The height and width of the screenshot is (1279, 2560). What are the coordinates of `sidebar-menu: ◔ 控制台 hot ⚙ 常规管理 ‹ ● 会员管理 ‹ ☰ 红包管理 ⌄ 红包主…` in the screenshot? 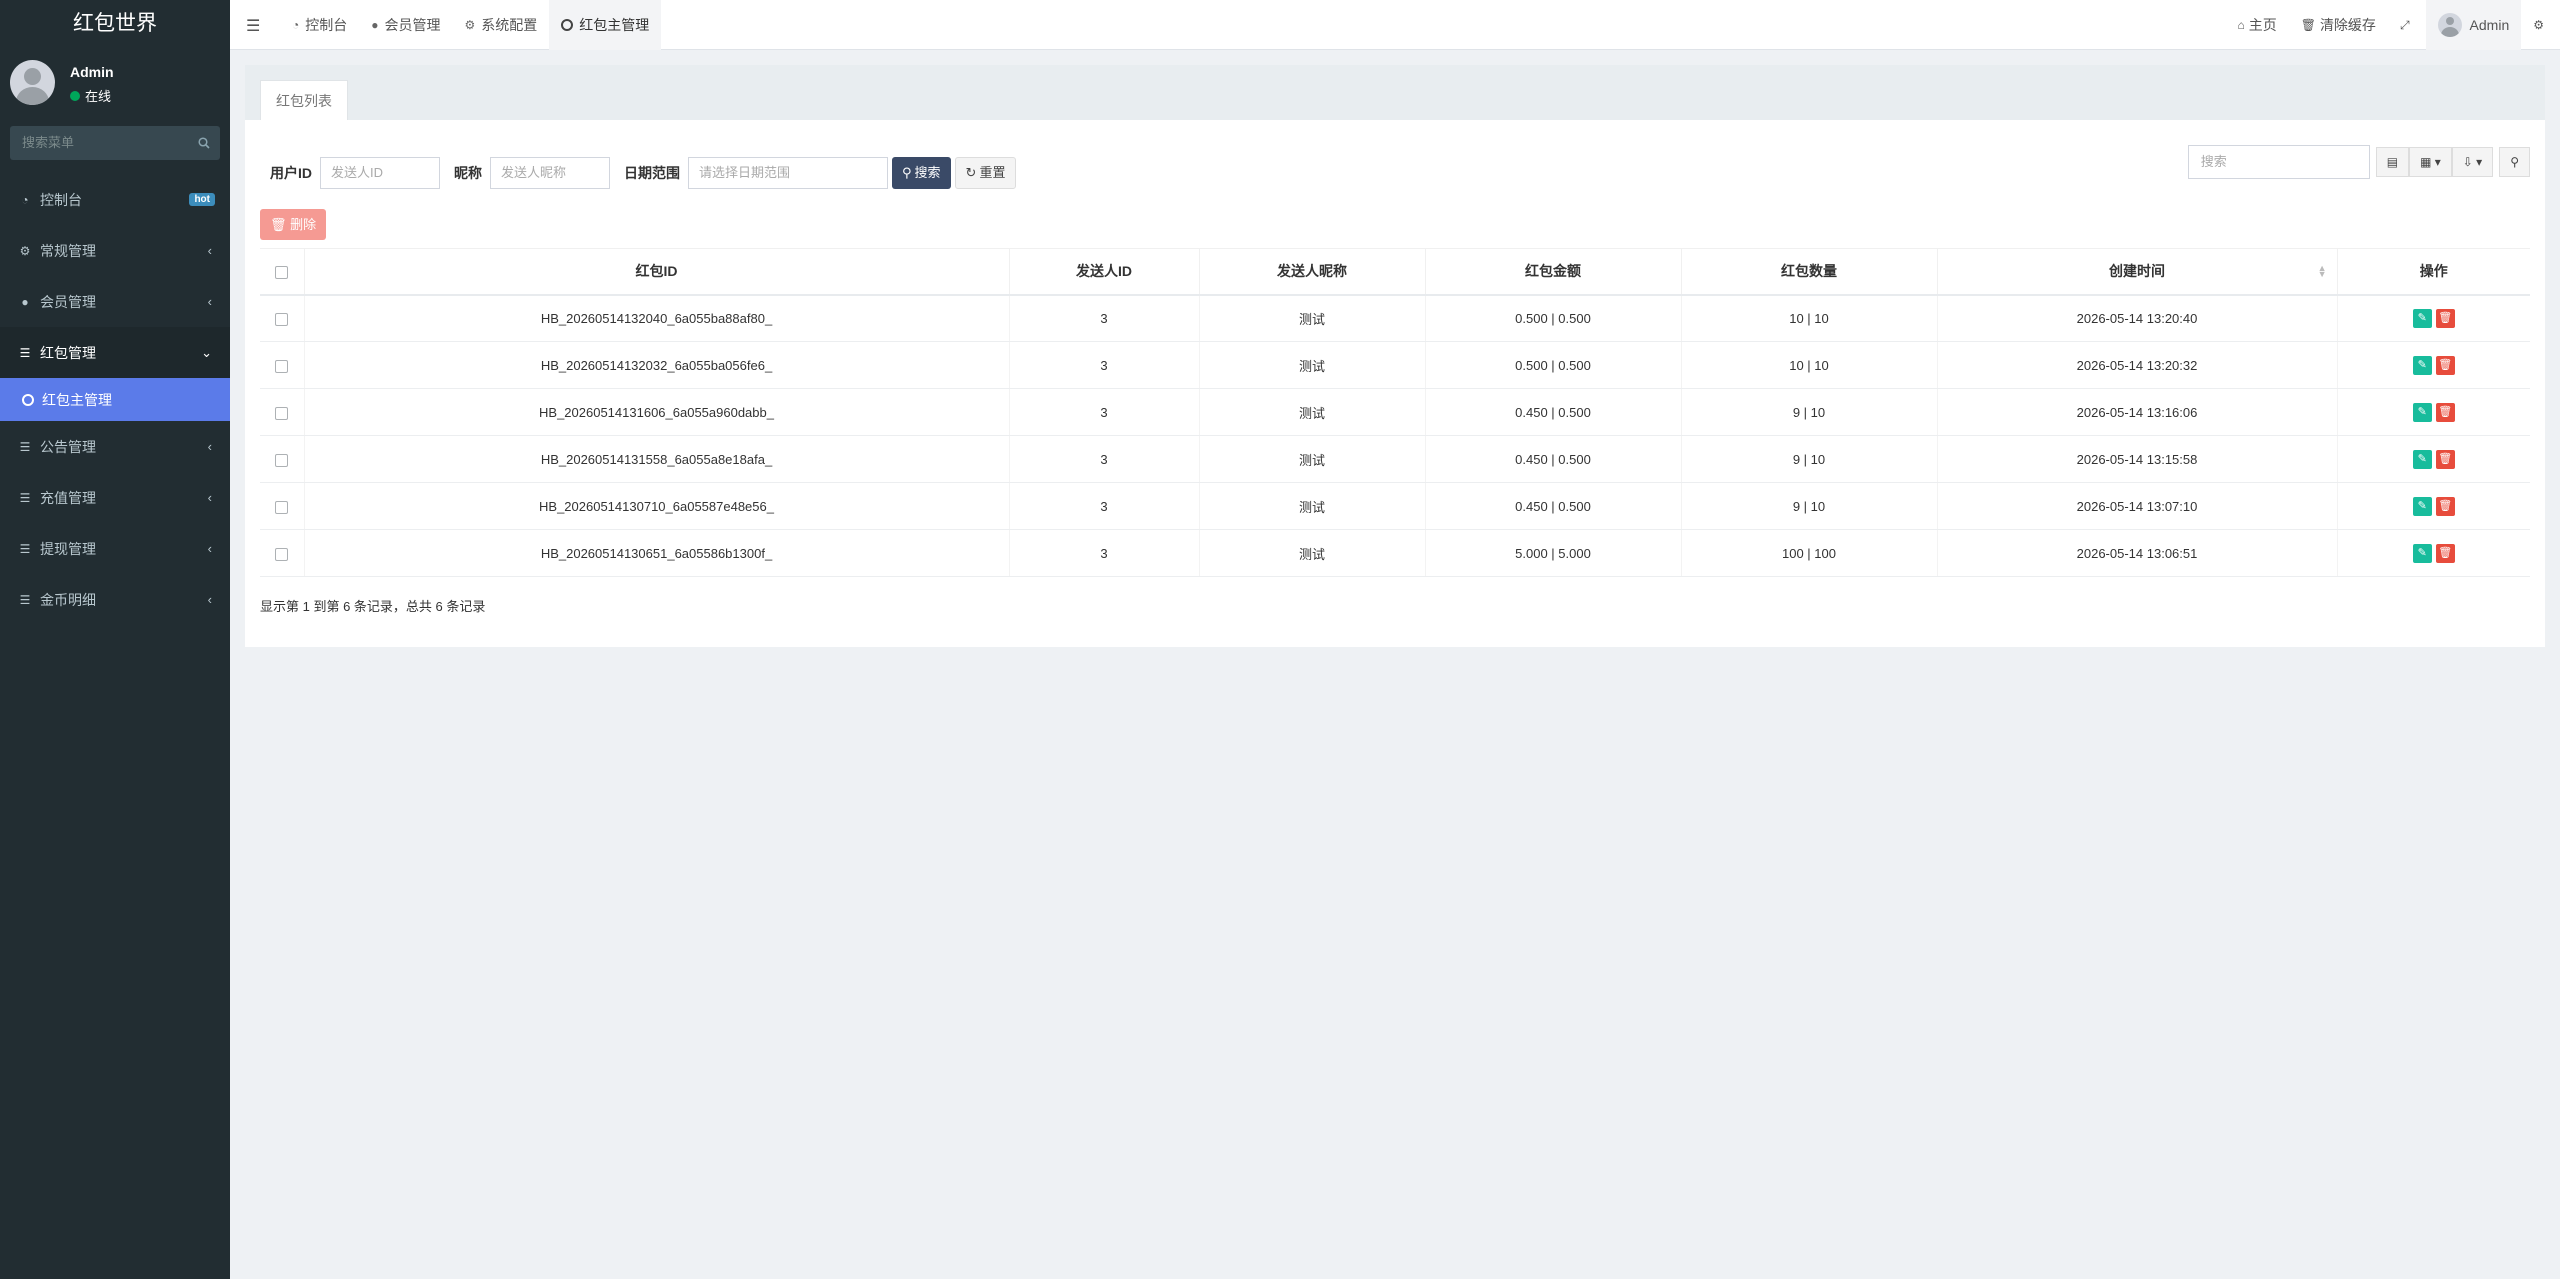 It's located at (115, 399).